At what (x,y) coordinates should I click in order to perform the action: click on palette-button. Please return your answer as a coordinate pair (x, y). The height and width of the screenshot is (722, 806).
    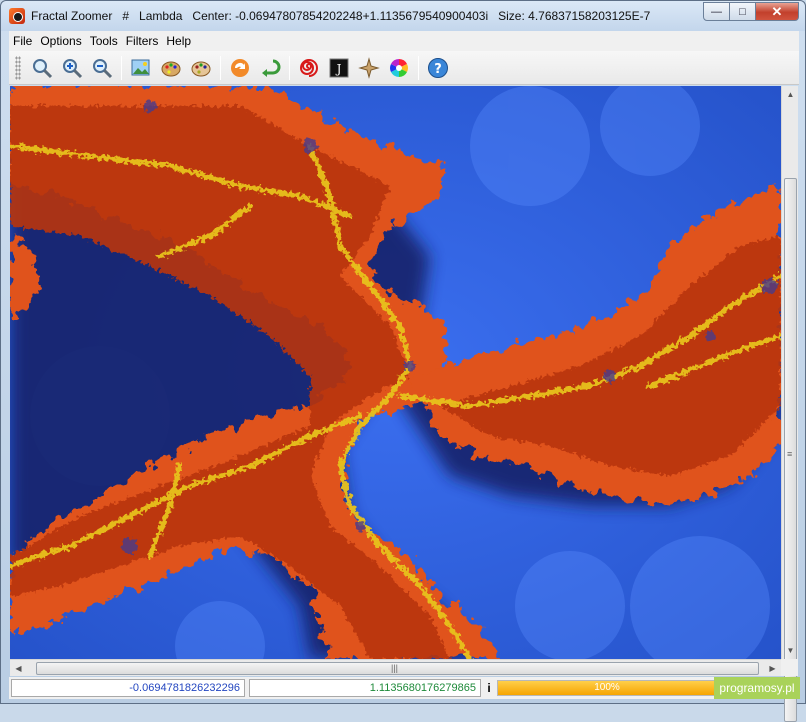
    Looking at the image, I should click on (171, 68).